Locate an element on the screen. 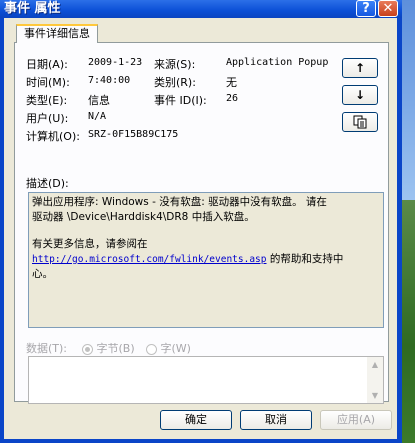  description-line: 心。 is located at coordinates (42, 274).